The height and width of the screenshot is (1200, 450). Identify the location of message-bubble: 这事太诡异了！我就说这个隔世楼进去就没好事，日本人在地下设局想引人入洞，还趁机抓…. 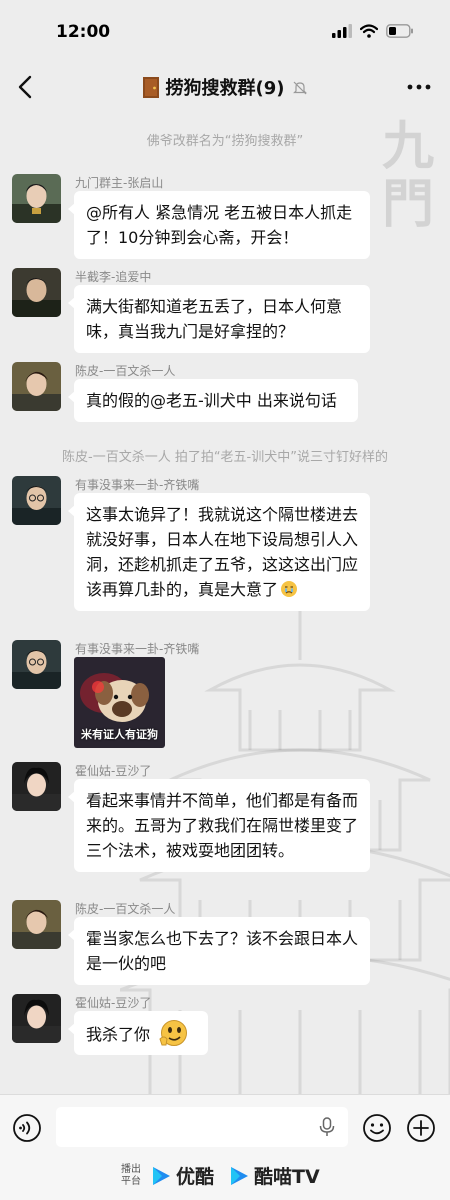
(219, 552).